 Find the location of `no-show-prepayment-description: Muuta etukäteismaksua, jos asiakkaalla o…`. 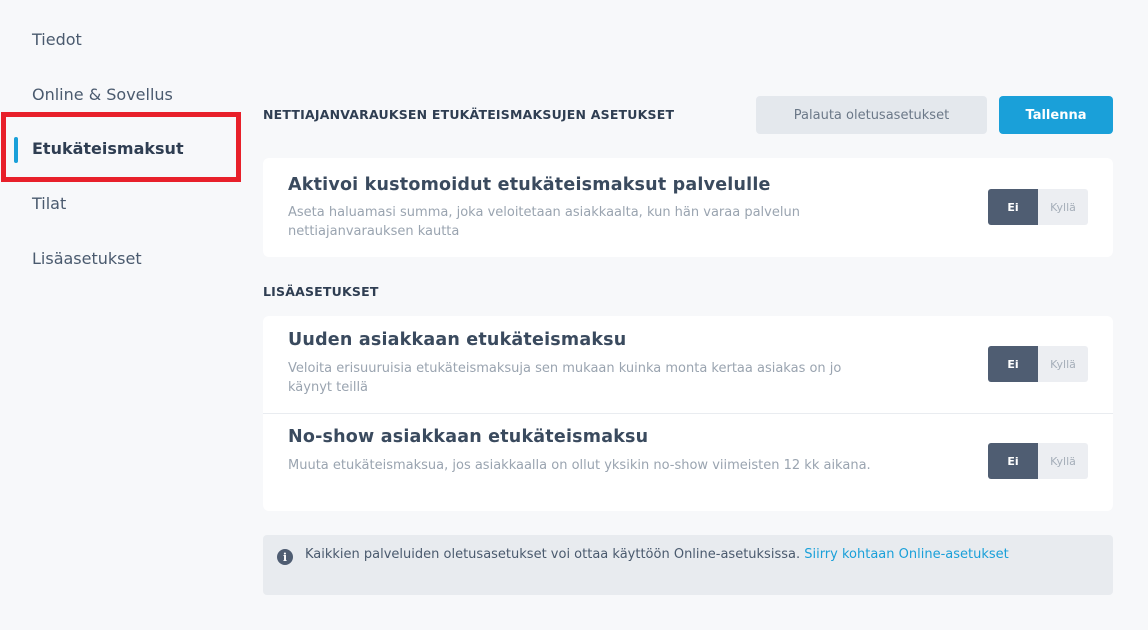

no-show-prepayment-description: Muuta etukäteismaksua, jos asiakkaalla o… is located at coordinates (579, 465).